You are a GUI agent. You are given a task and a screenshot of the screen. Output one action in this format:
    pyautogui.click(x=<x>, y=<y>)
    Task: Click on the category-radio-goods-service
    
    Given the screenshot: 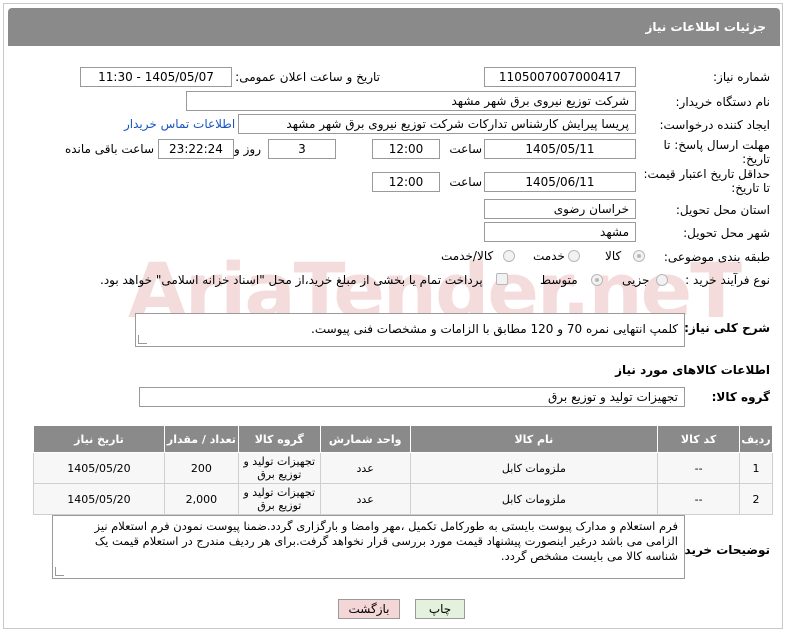 What is the action you would take?
    pyautogui.click(x=509, y=256)
    